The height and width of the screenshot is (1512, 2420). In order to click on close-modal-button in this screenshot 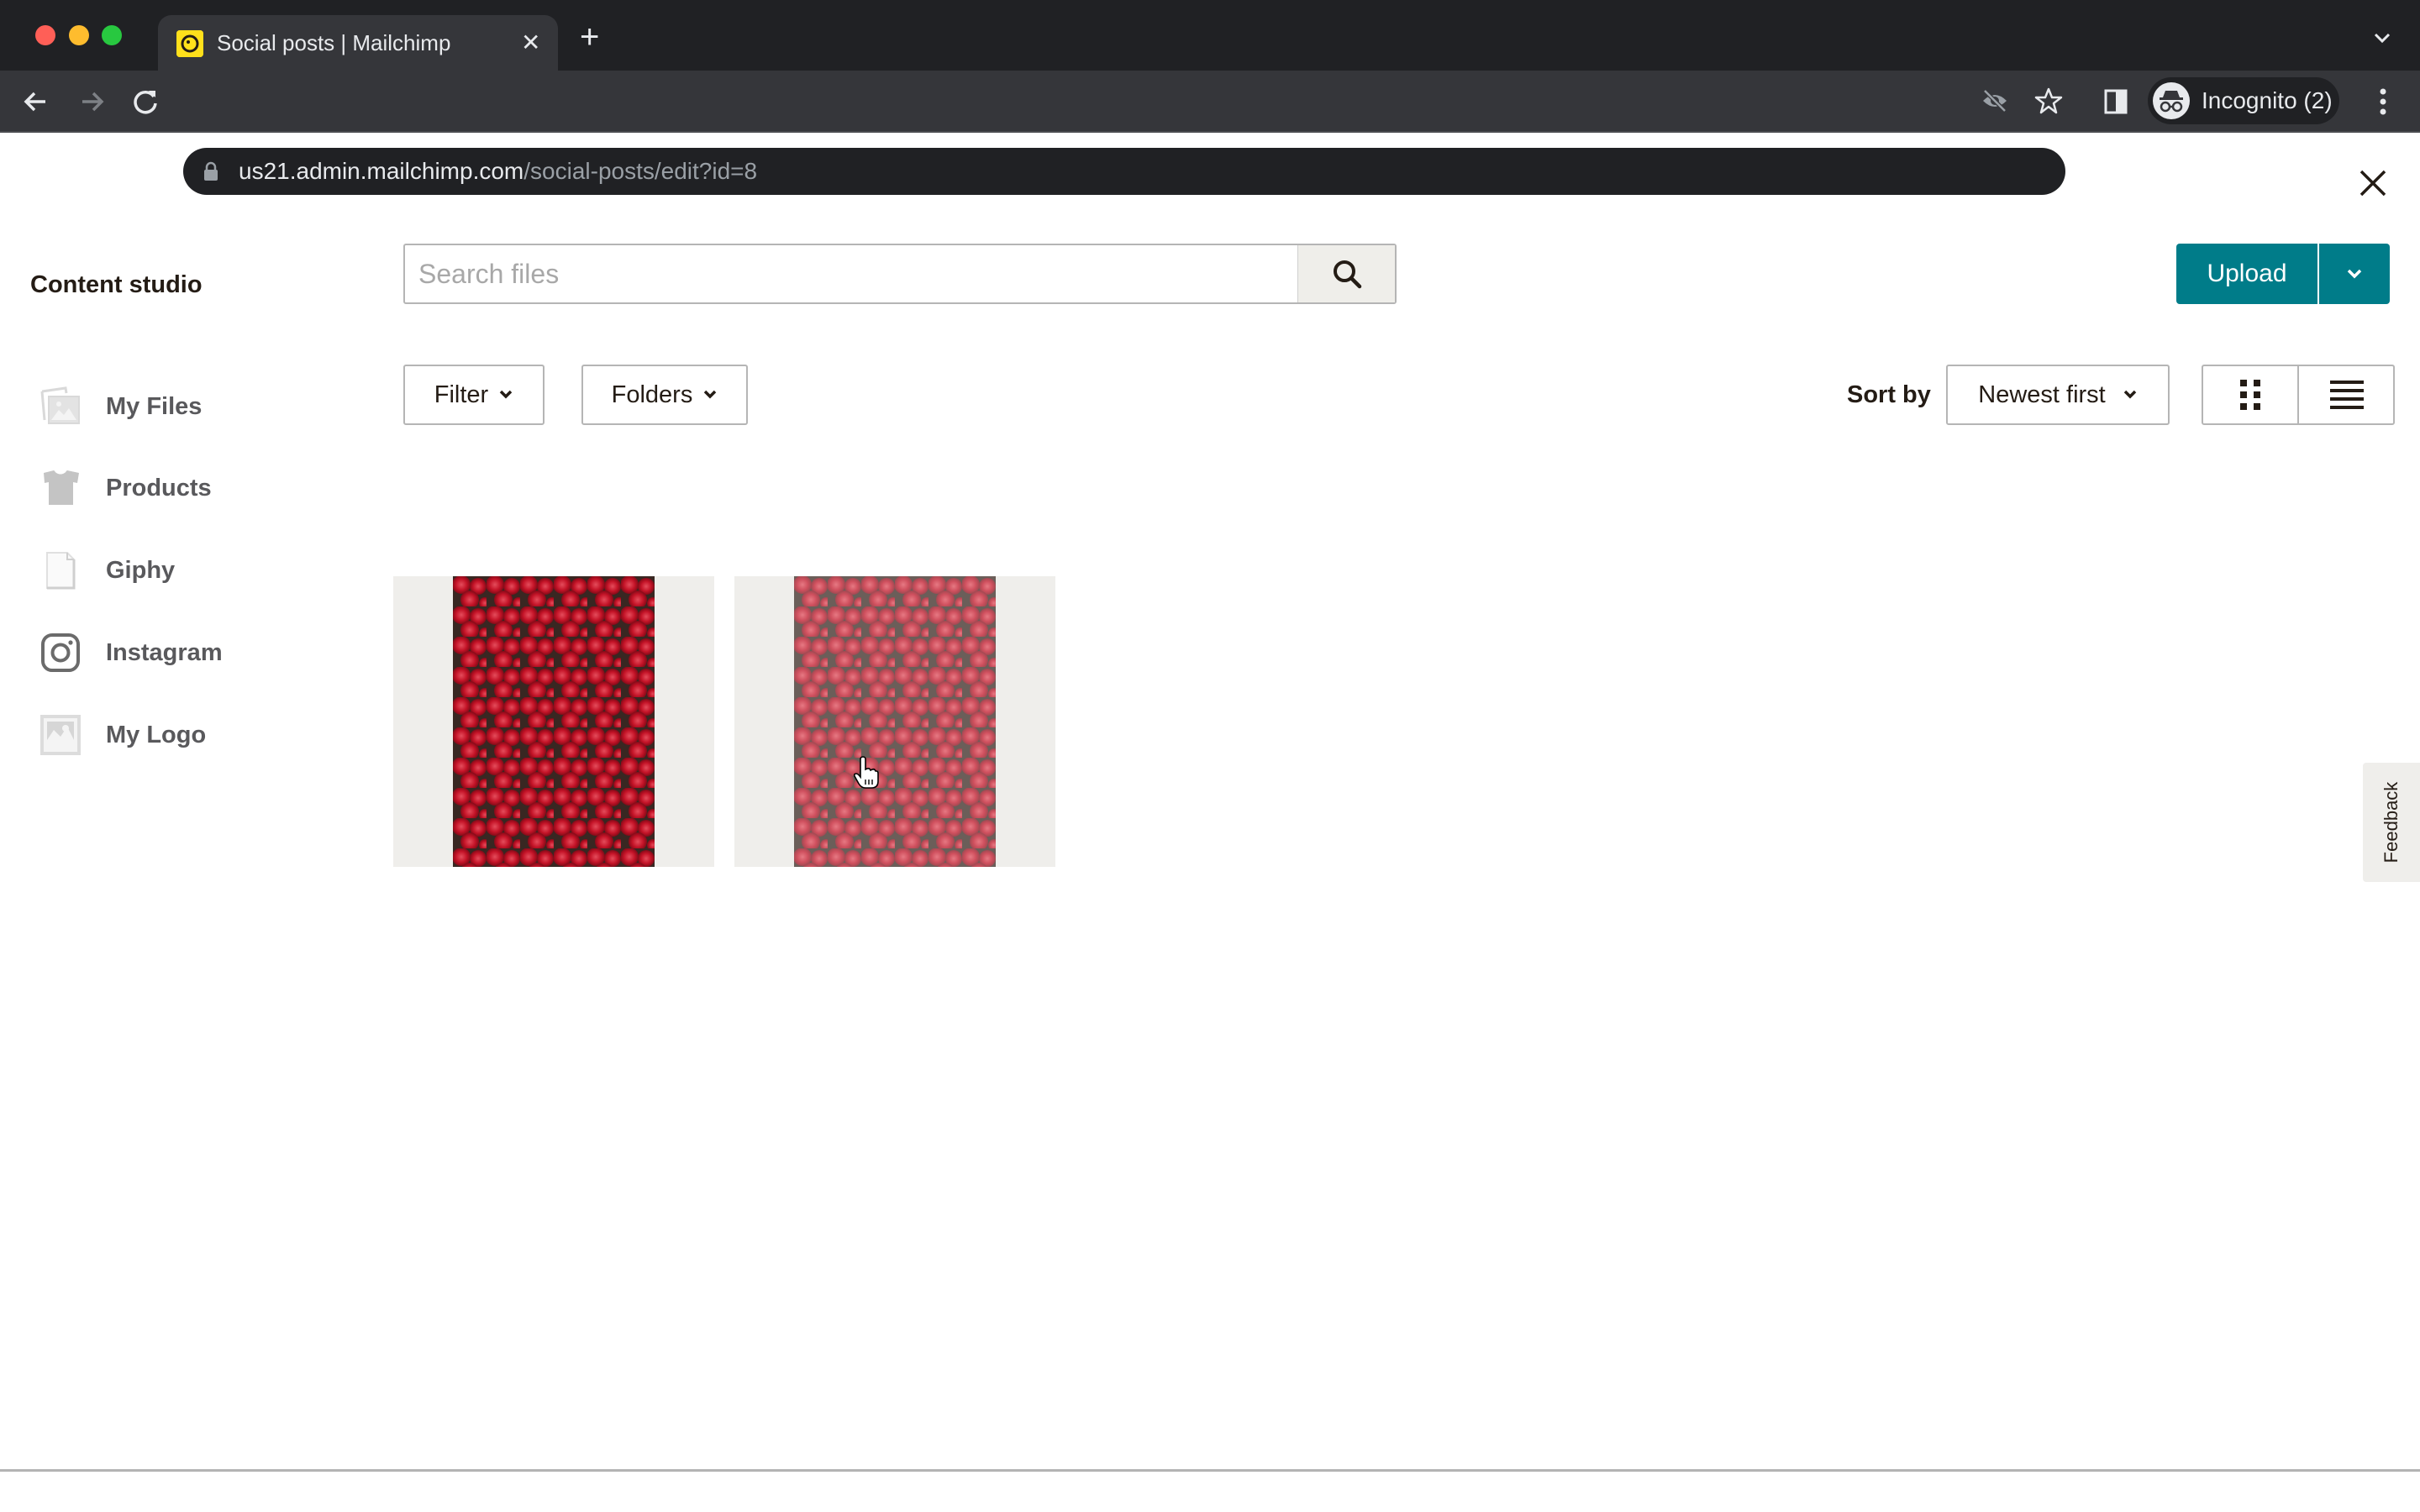, I will do `click(2373, 183)`.